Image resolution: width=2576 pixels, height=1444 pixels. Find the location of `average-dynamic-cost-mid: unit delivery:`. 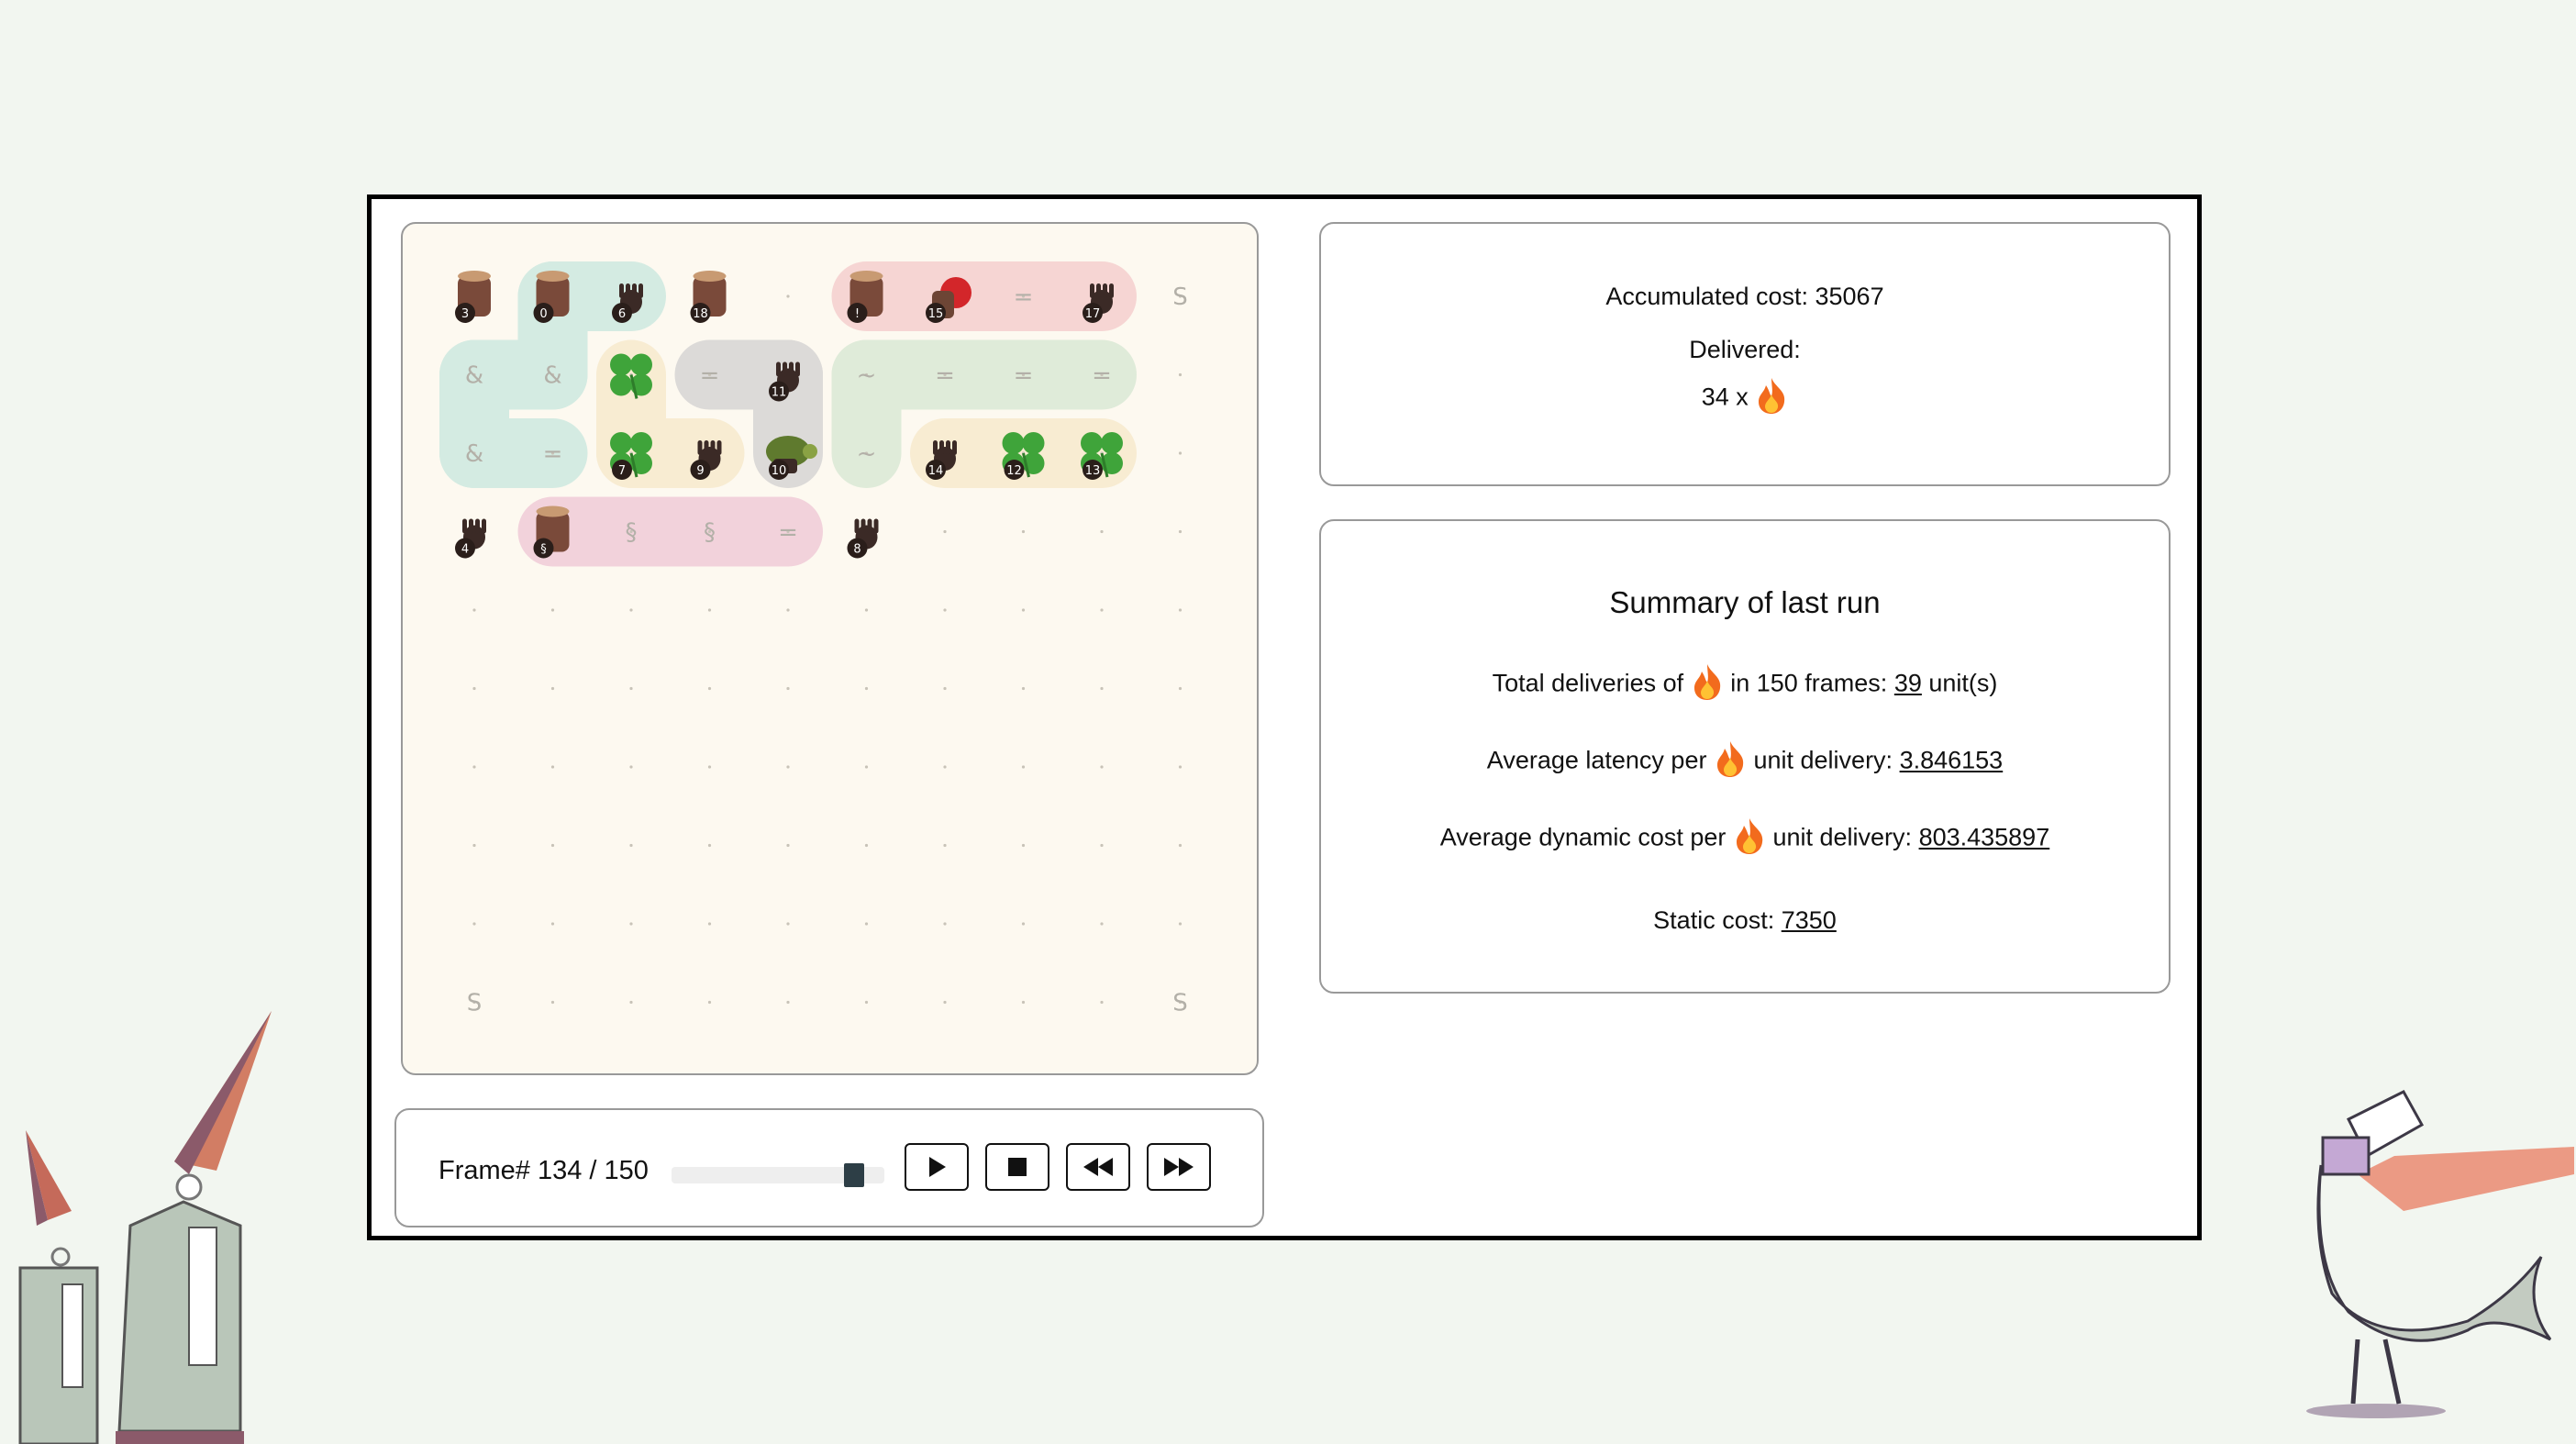

average-dynamic-cost-mid: unit delivery: is located at coordinates (1842, 837).